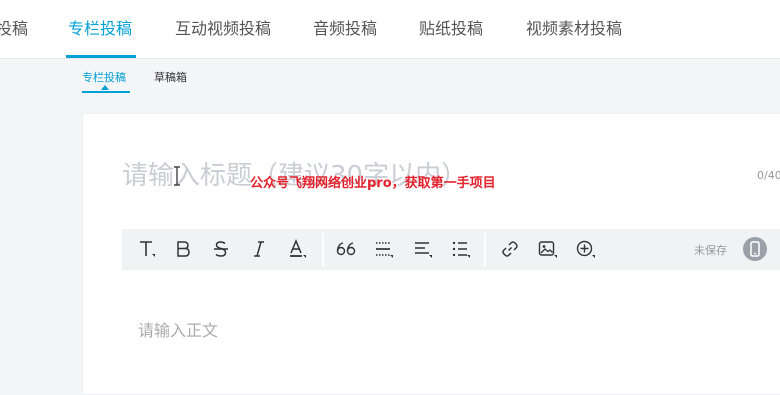 Image resolution: width=780 pixels, height=395 pixels. What do you see at coordinates (170, 78) in the screenshot?
I see `subtab-drafts: 草稿箱` at bounding box center [170, 78].